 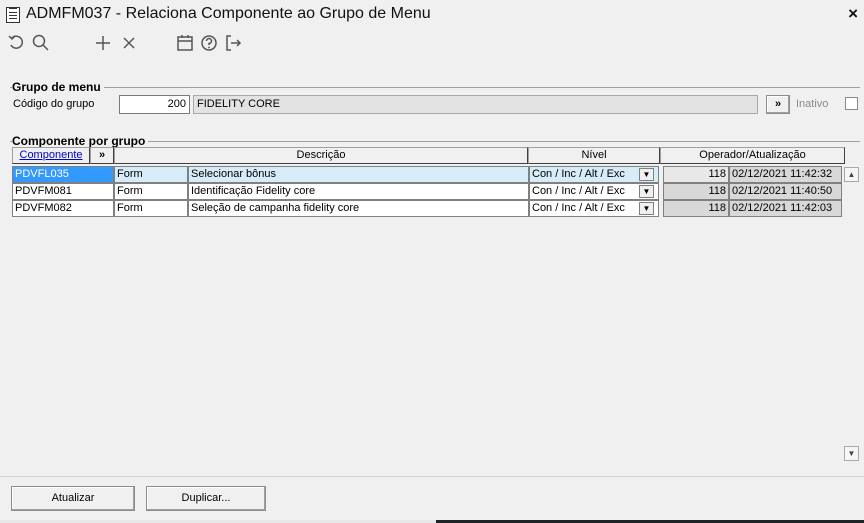 I want to click on column-header-operador: Operador/Atualização, so click(x=752, y=155).